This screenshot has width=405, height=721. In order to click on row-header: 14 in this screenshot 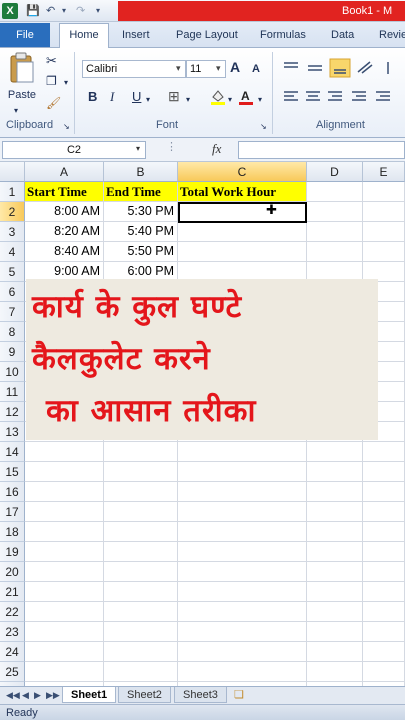, I will do `click(12, 452)`.